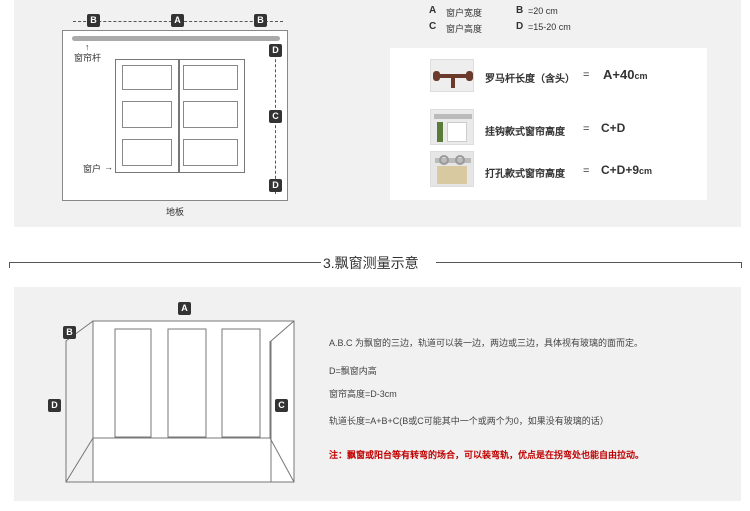 This screenshot has height=511, width=750. I want to click on bay-window-diagram, so click(180, 401).